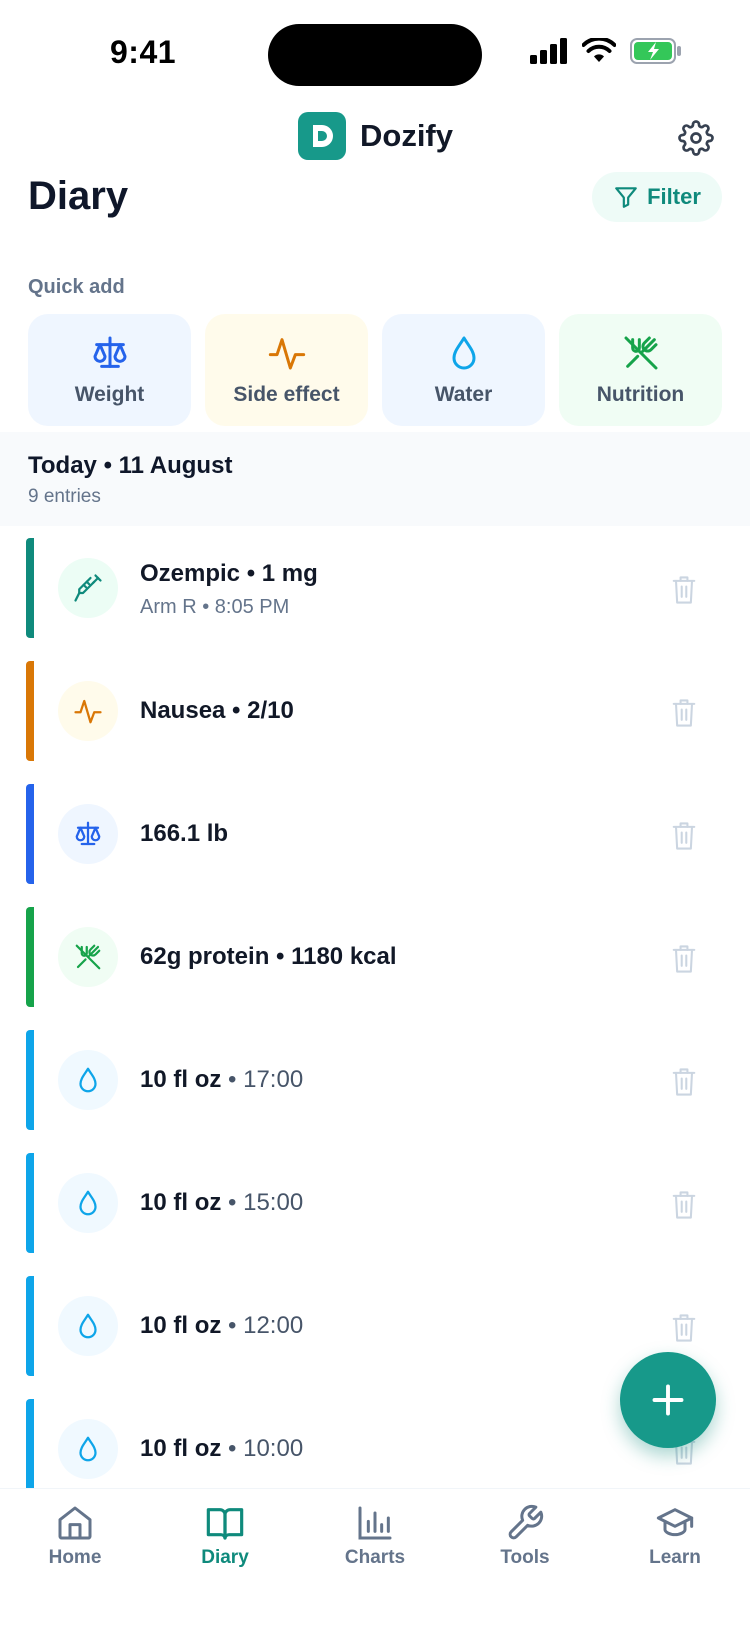  I want to click on tab-home: Home, so click(75, 1559).